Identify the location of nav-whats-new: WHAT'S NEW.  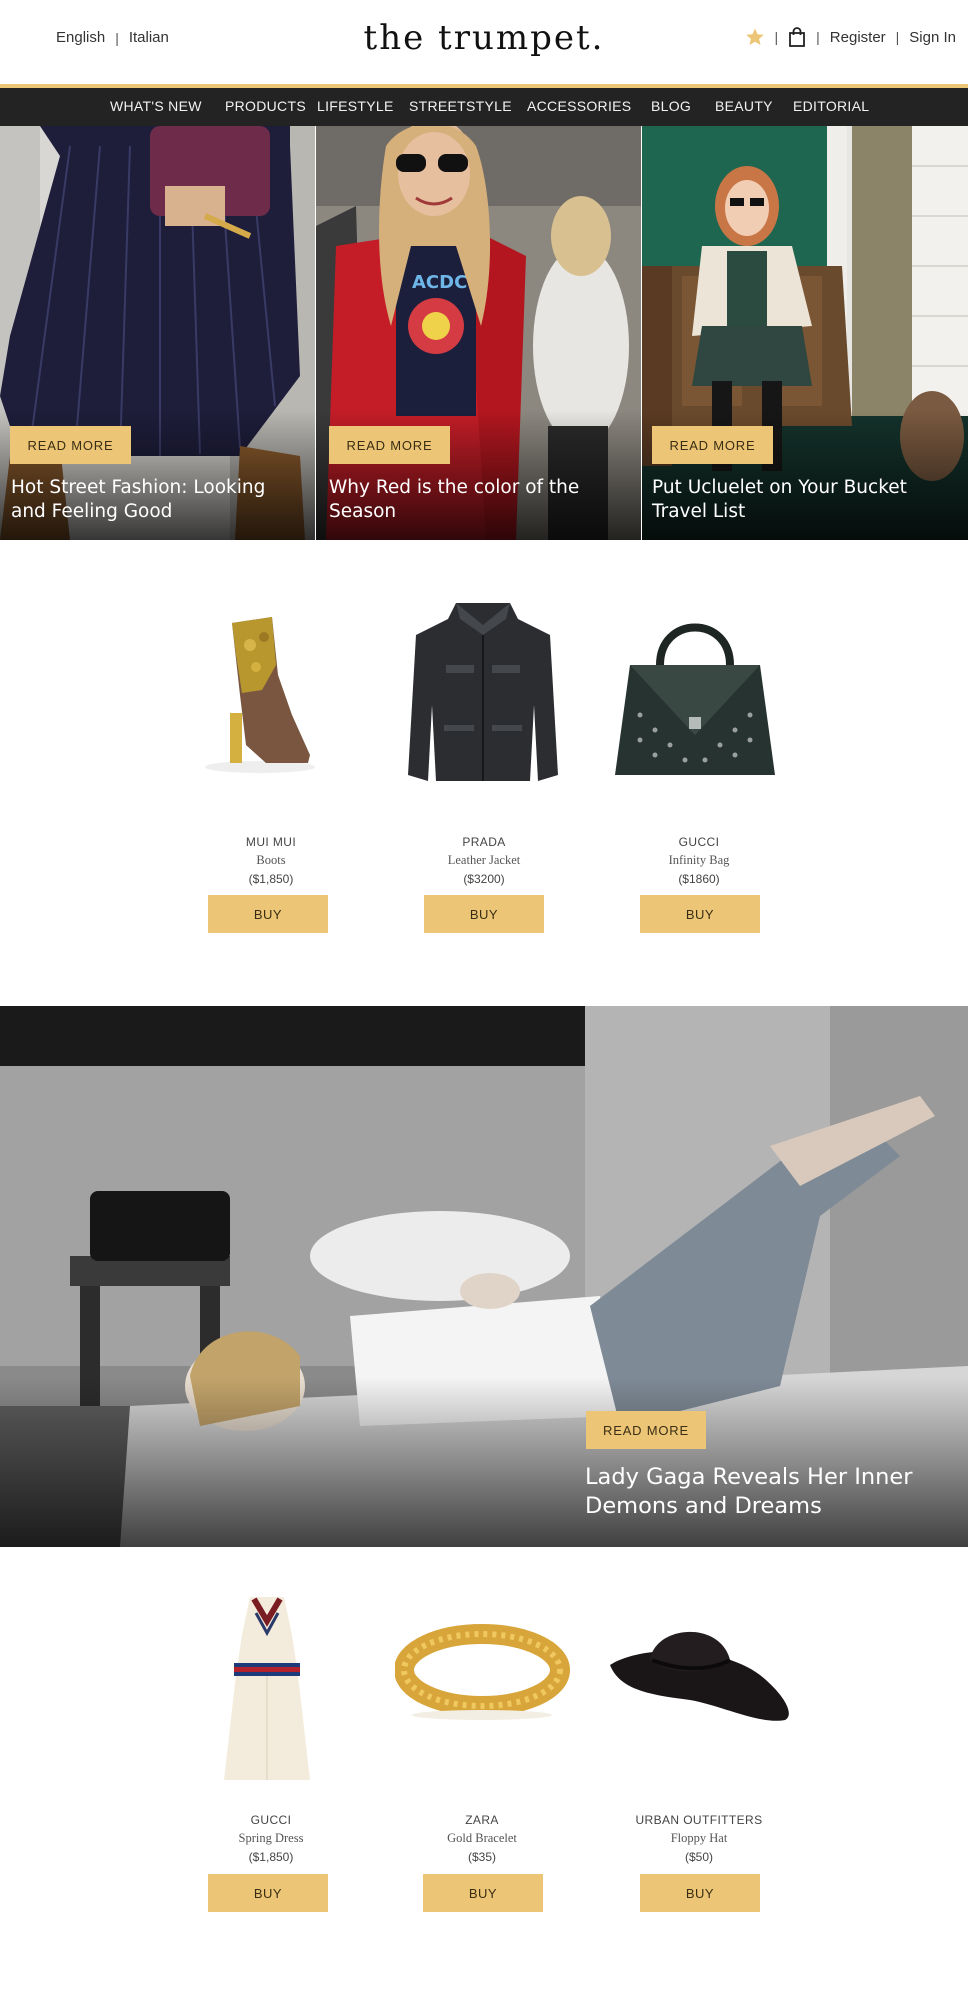
(156, 106).